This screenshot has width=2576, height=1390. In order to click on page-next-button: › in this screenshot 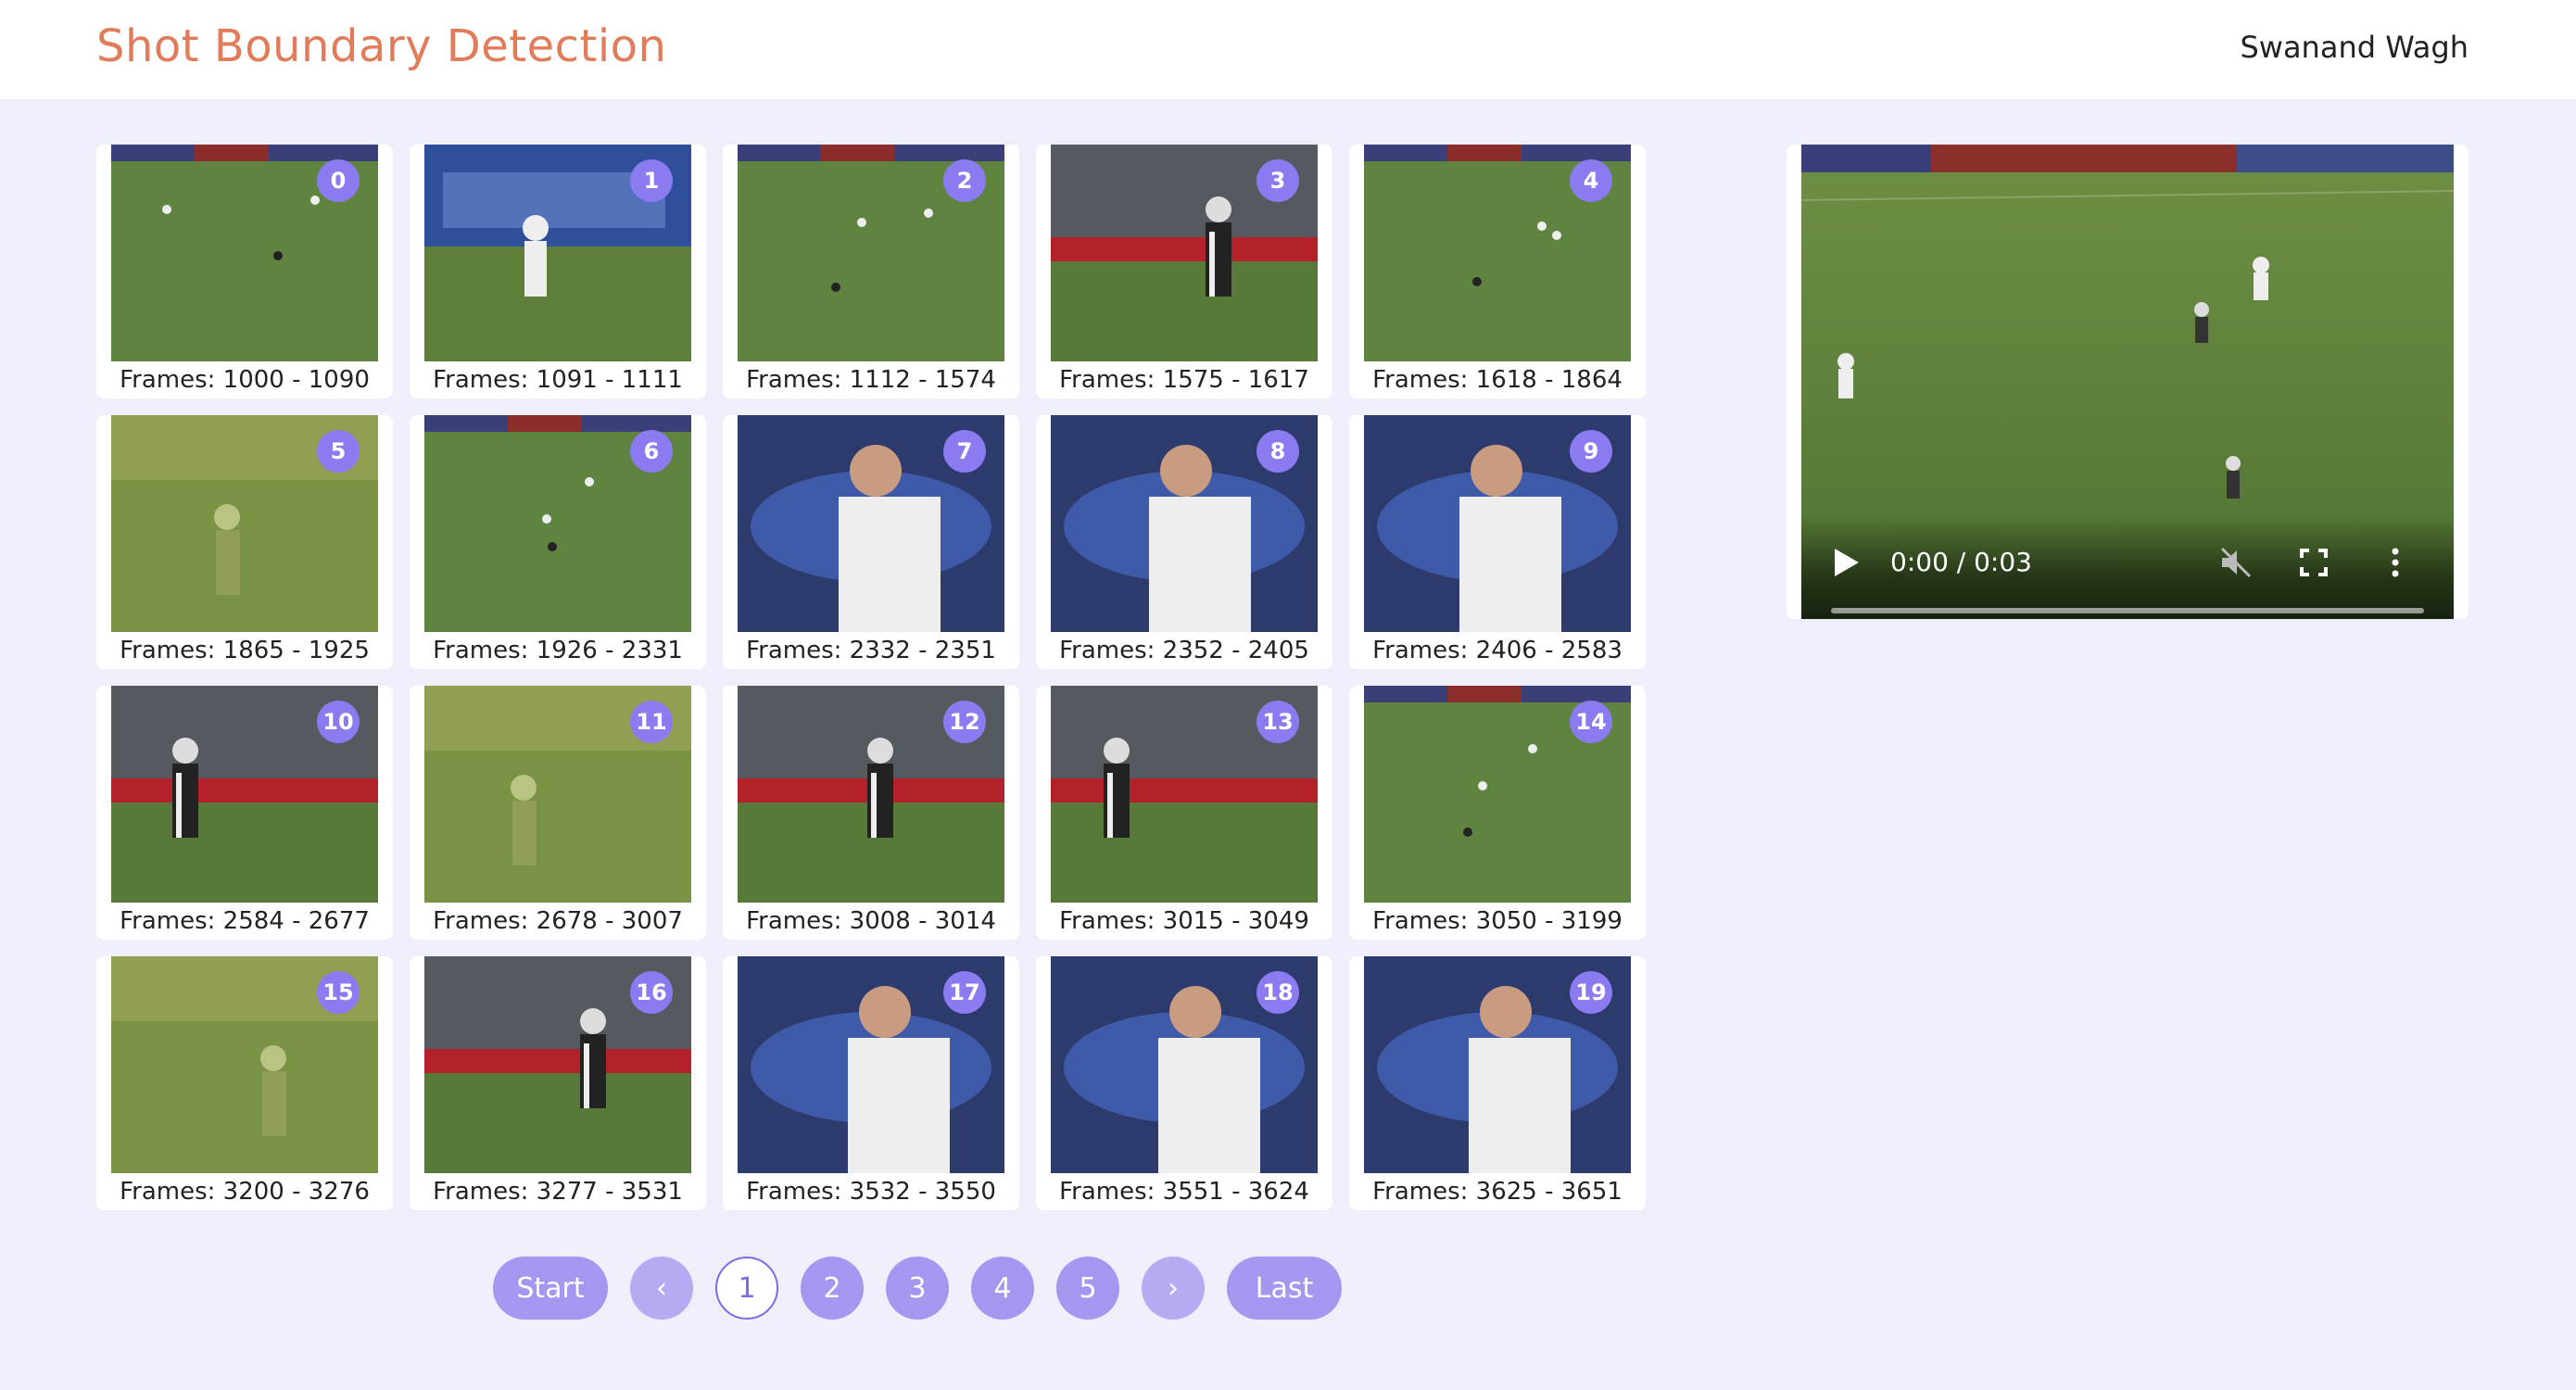, I will do `click(1173, 1288)`.